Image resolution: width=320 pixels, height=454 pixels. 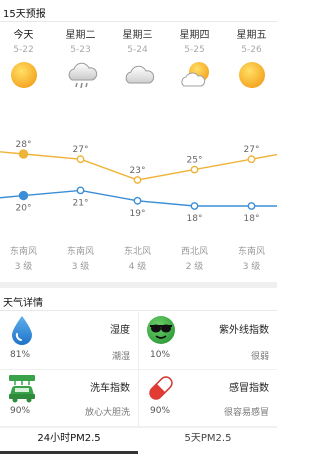 What do you see at coordinates (137, 252) in the screenshot?
I see `wind-direction: 东北风` at bounding box center [137, 252].